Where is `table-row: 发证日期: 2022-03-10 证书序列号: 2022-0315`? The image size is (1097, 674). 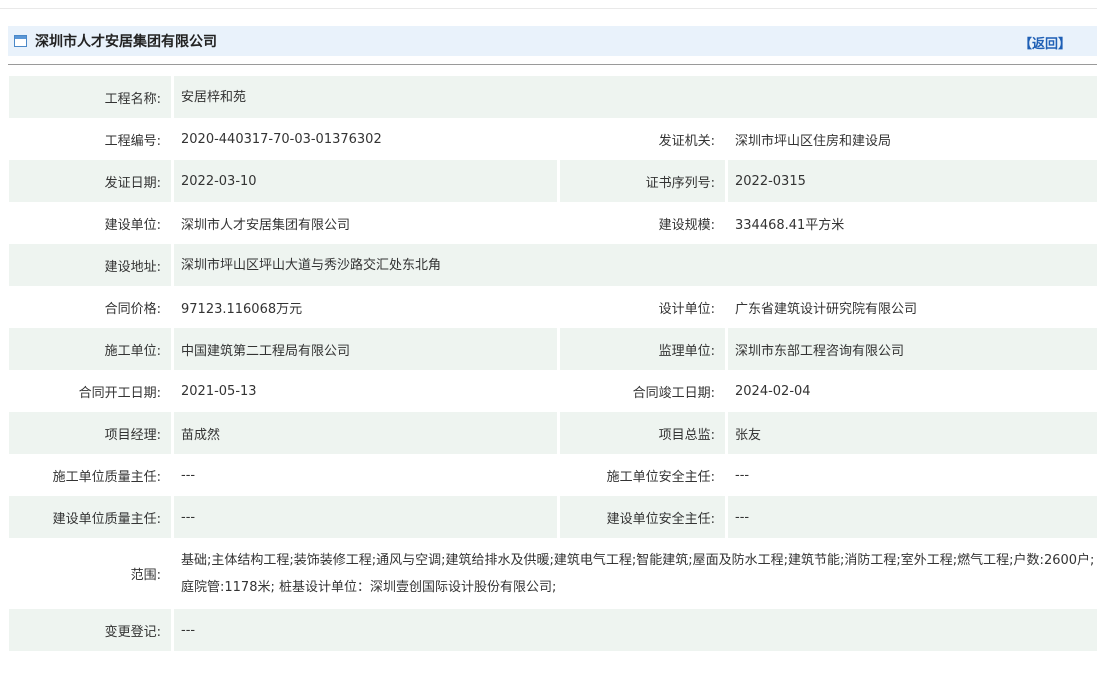
table-row: 发证日期: 2022-03-10 证书序列号: 2022-0315 is located at coordinates (553, 181).